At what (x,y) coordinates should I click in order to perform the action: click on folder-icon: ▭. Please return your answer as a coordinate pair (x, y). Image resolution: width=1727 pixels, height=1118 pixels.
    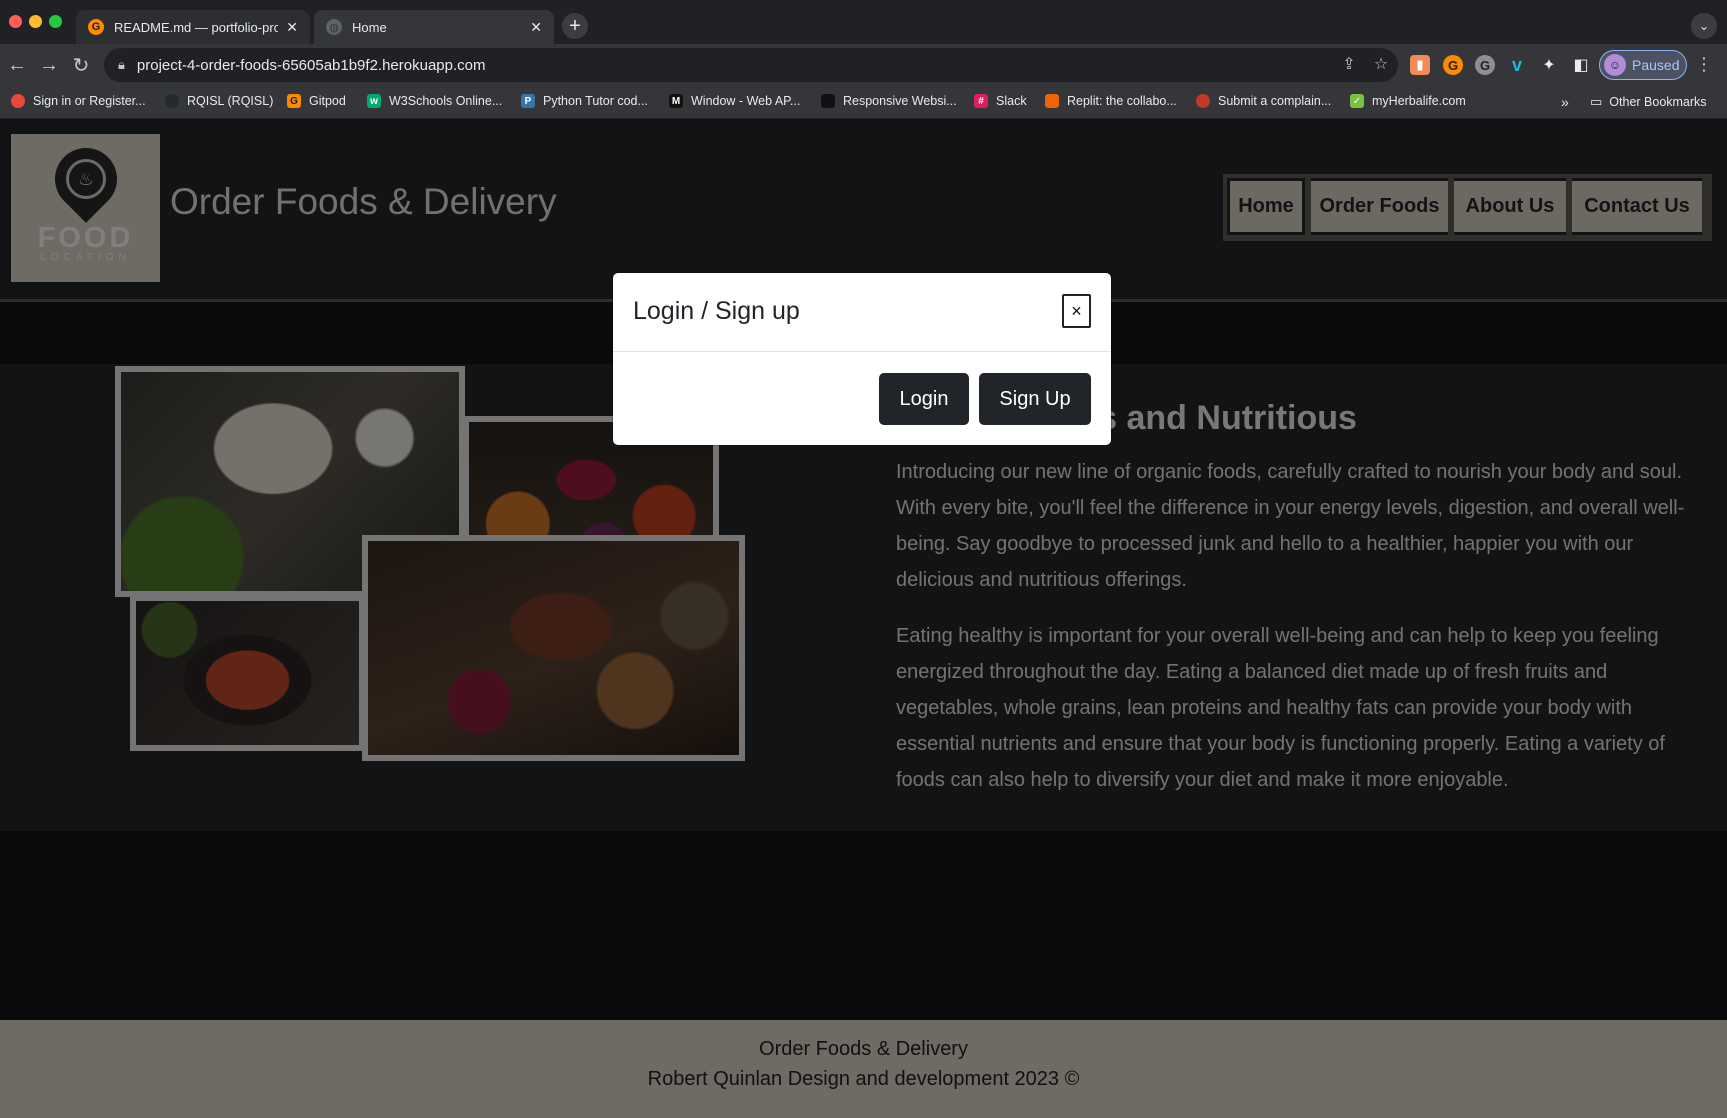
    Looking at the image, I should click on (1596, 101).